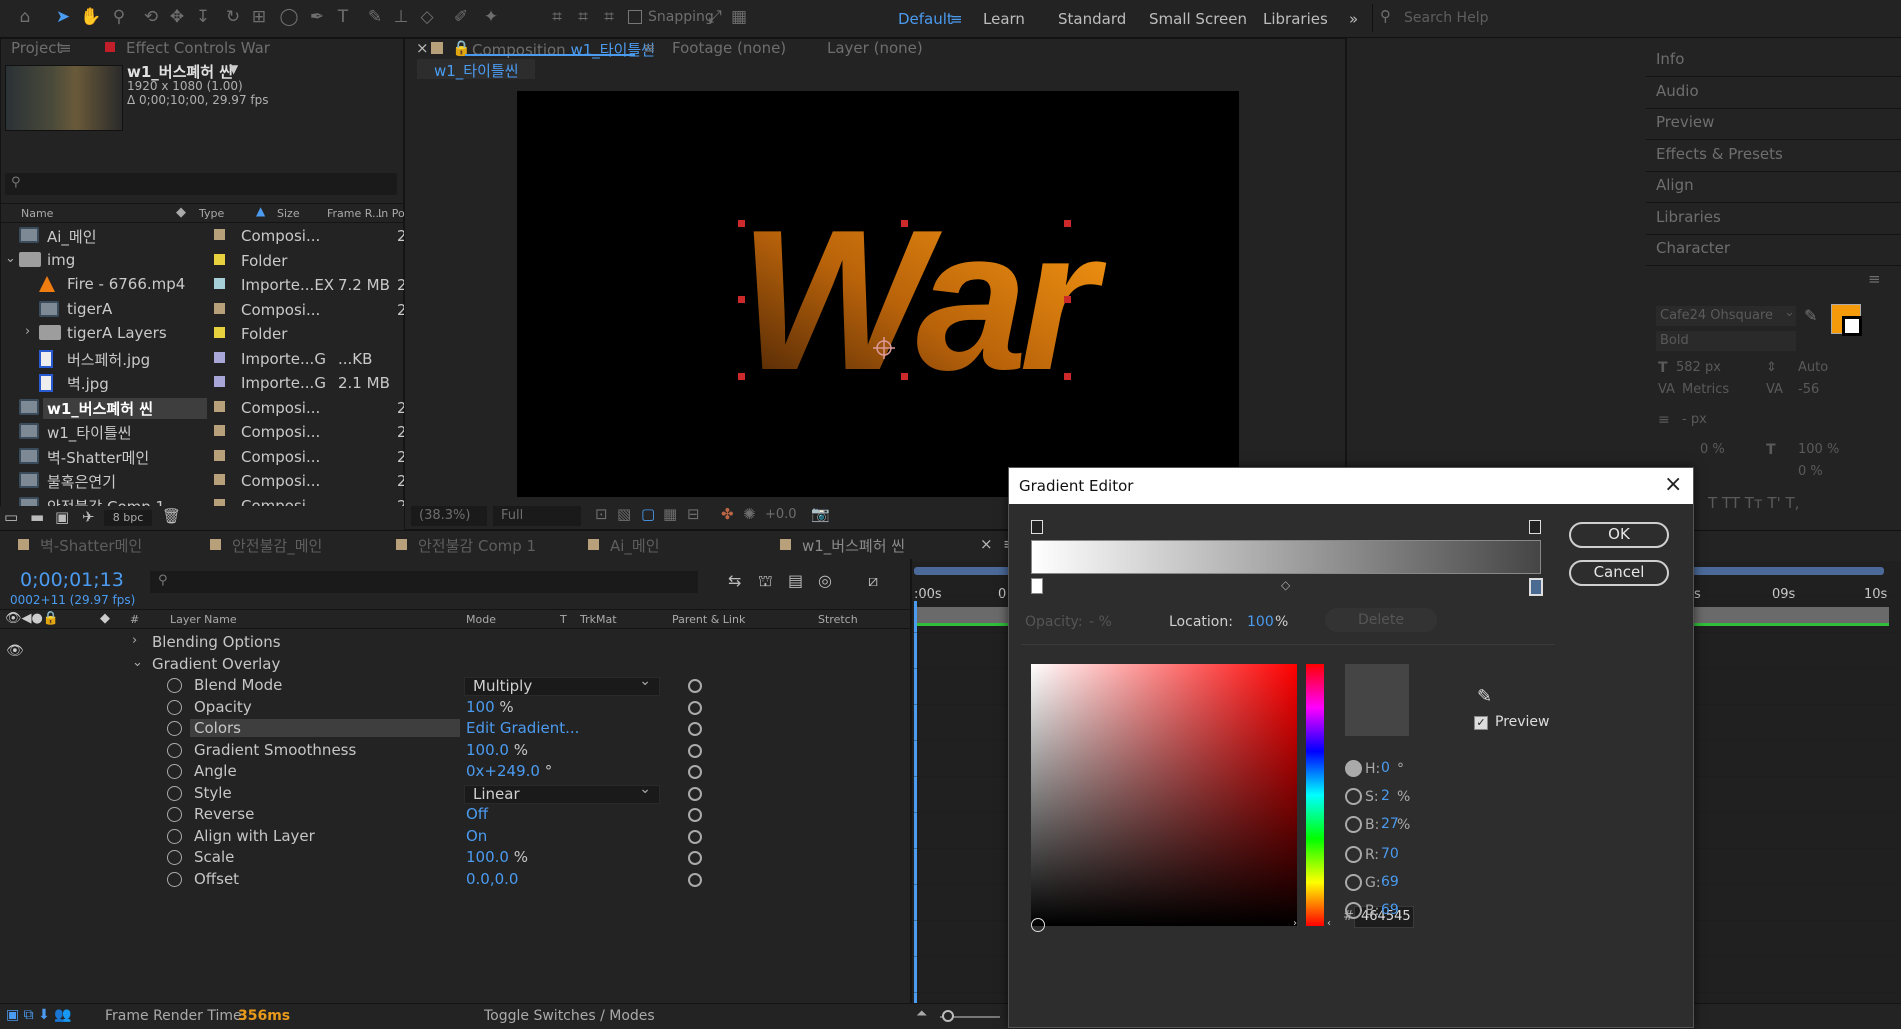  Describe the element at coordinates (1164, 795) in the screenshot. I see `color-field` at that location.